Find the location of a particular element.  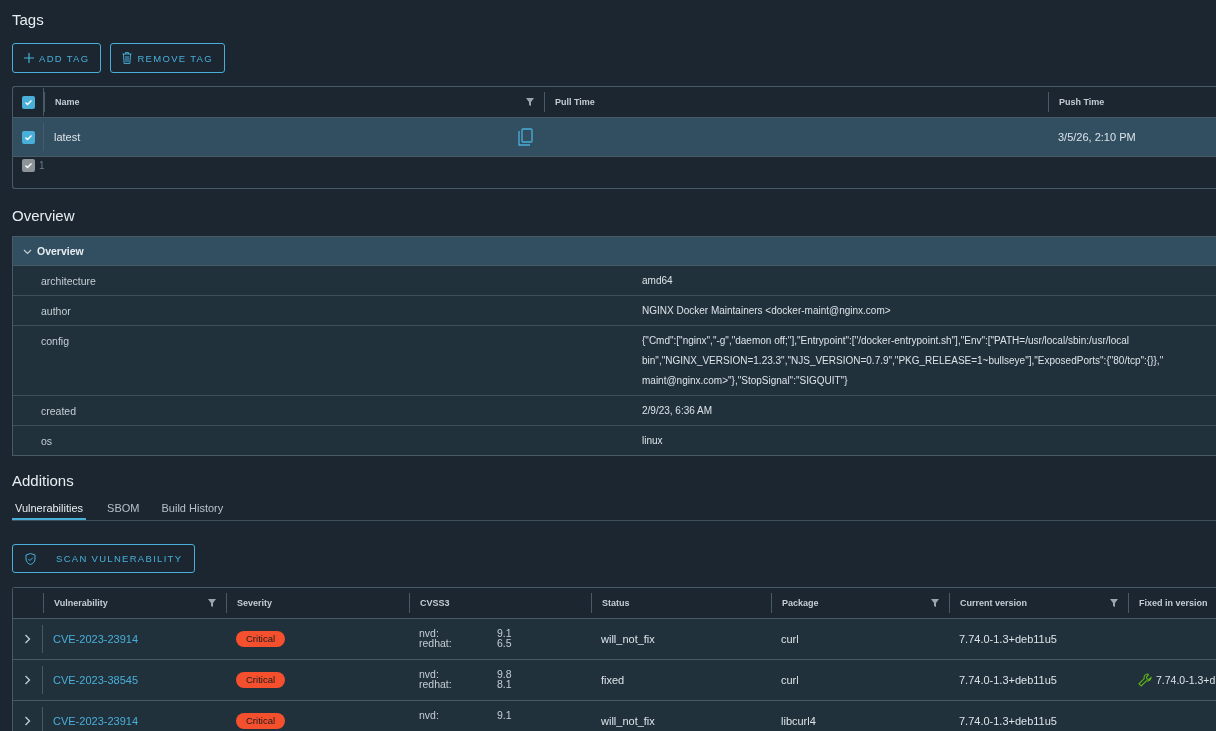

selected-count: 1 is located at coordinates (42, 166).